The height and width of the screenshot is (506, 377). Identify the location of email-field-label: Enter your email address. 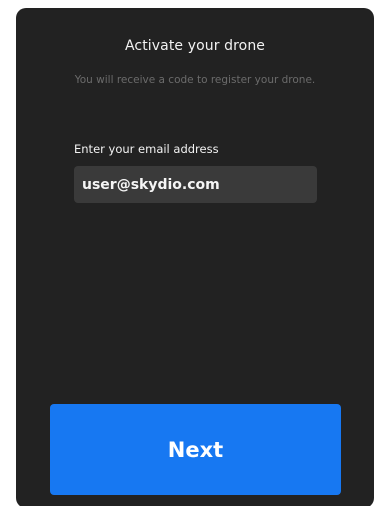
(146, 149).